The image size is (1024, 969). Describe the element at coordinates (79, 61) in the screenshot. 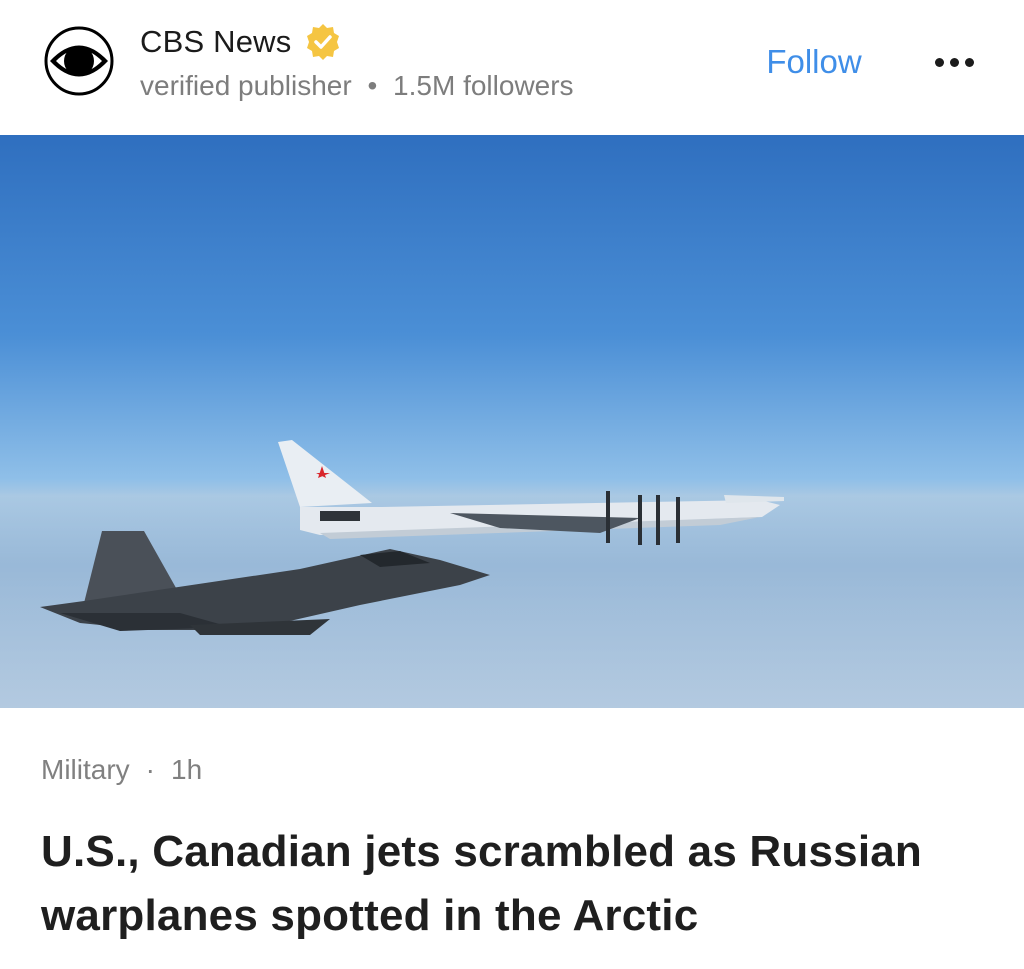

I see `cbs-eye-logo-icon` at that location.